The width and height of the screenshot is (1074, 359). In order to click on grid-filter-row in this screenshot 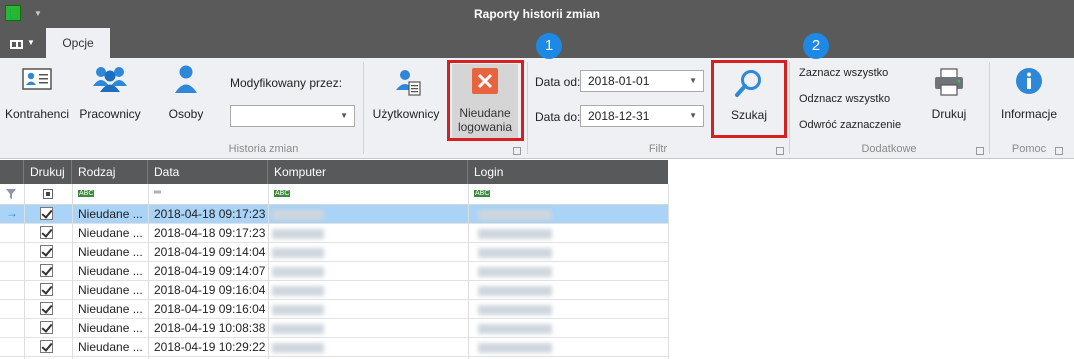, I will do `click(334, 194)`.